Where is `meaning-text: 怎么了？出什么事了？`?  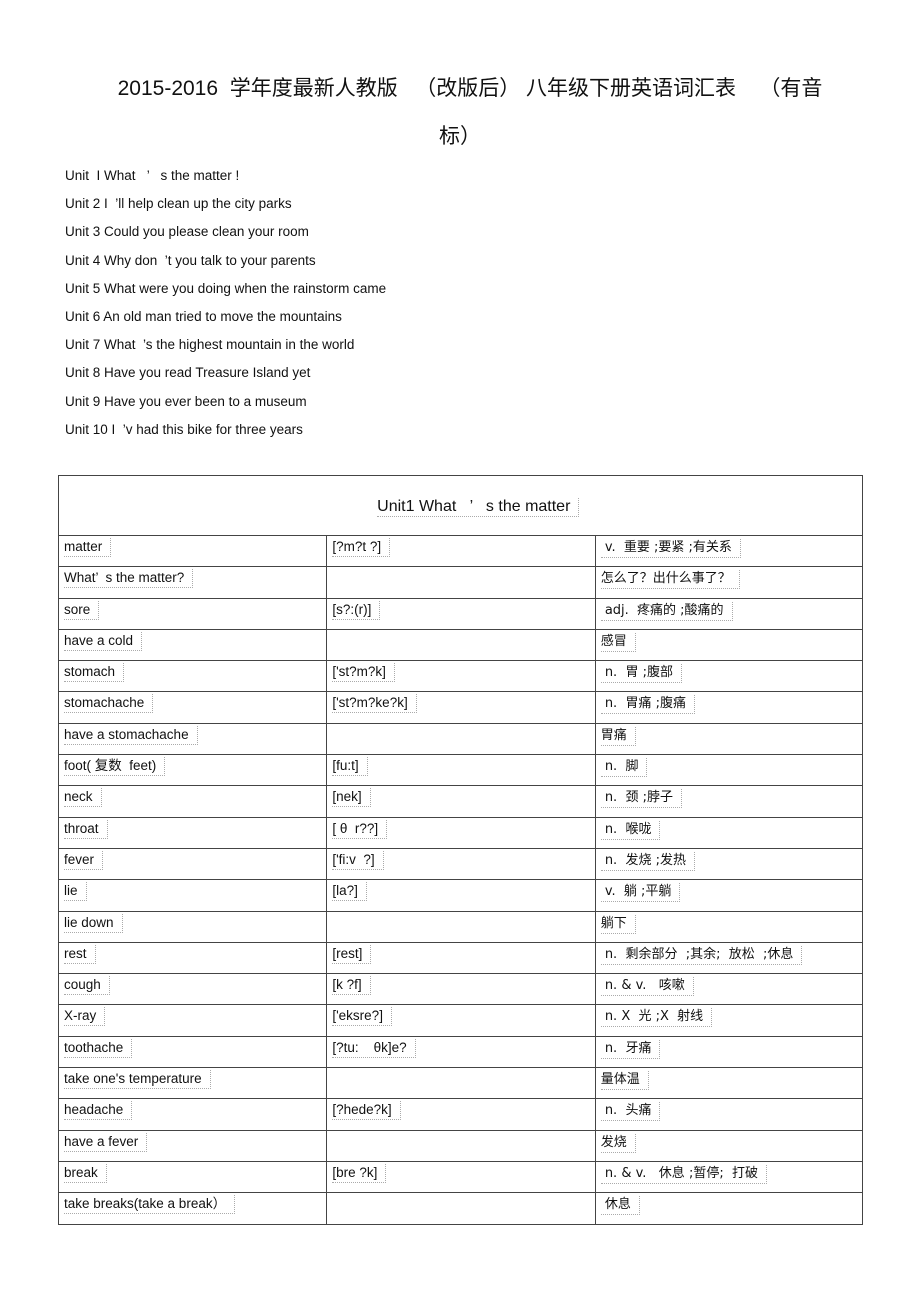 meaning-text: 怎么了？出什么事了？ is located at coordinates (670, 580).